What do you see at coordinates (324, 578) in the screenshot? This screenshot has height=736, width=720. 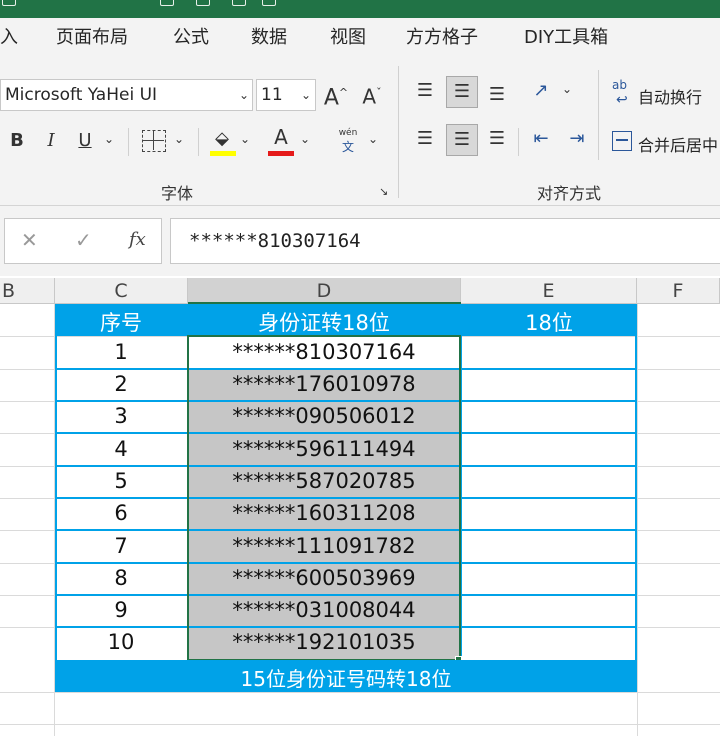 I see `id-cell: ******600503969` at bounding box center [324, 578].